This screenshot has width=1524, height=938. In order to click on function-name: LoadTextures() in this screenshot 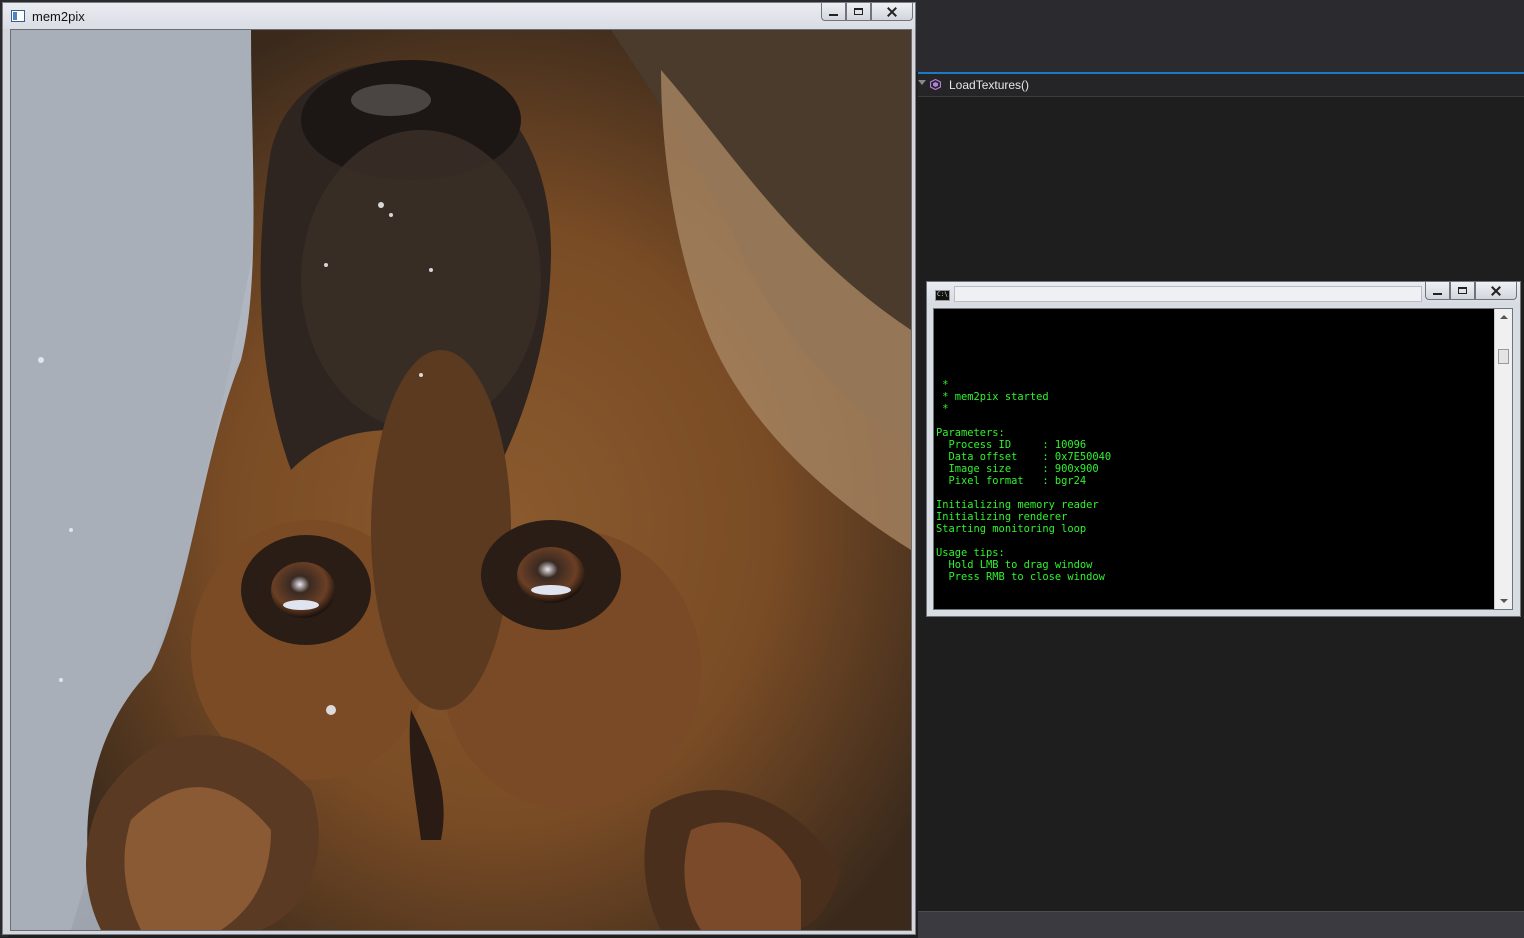, I will do `click(989, 85)`.